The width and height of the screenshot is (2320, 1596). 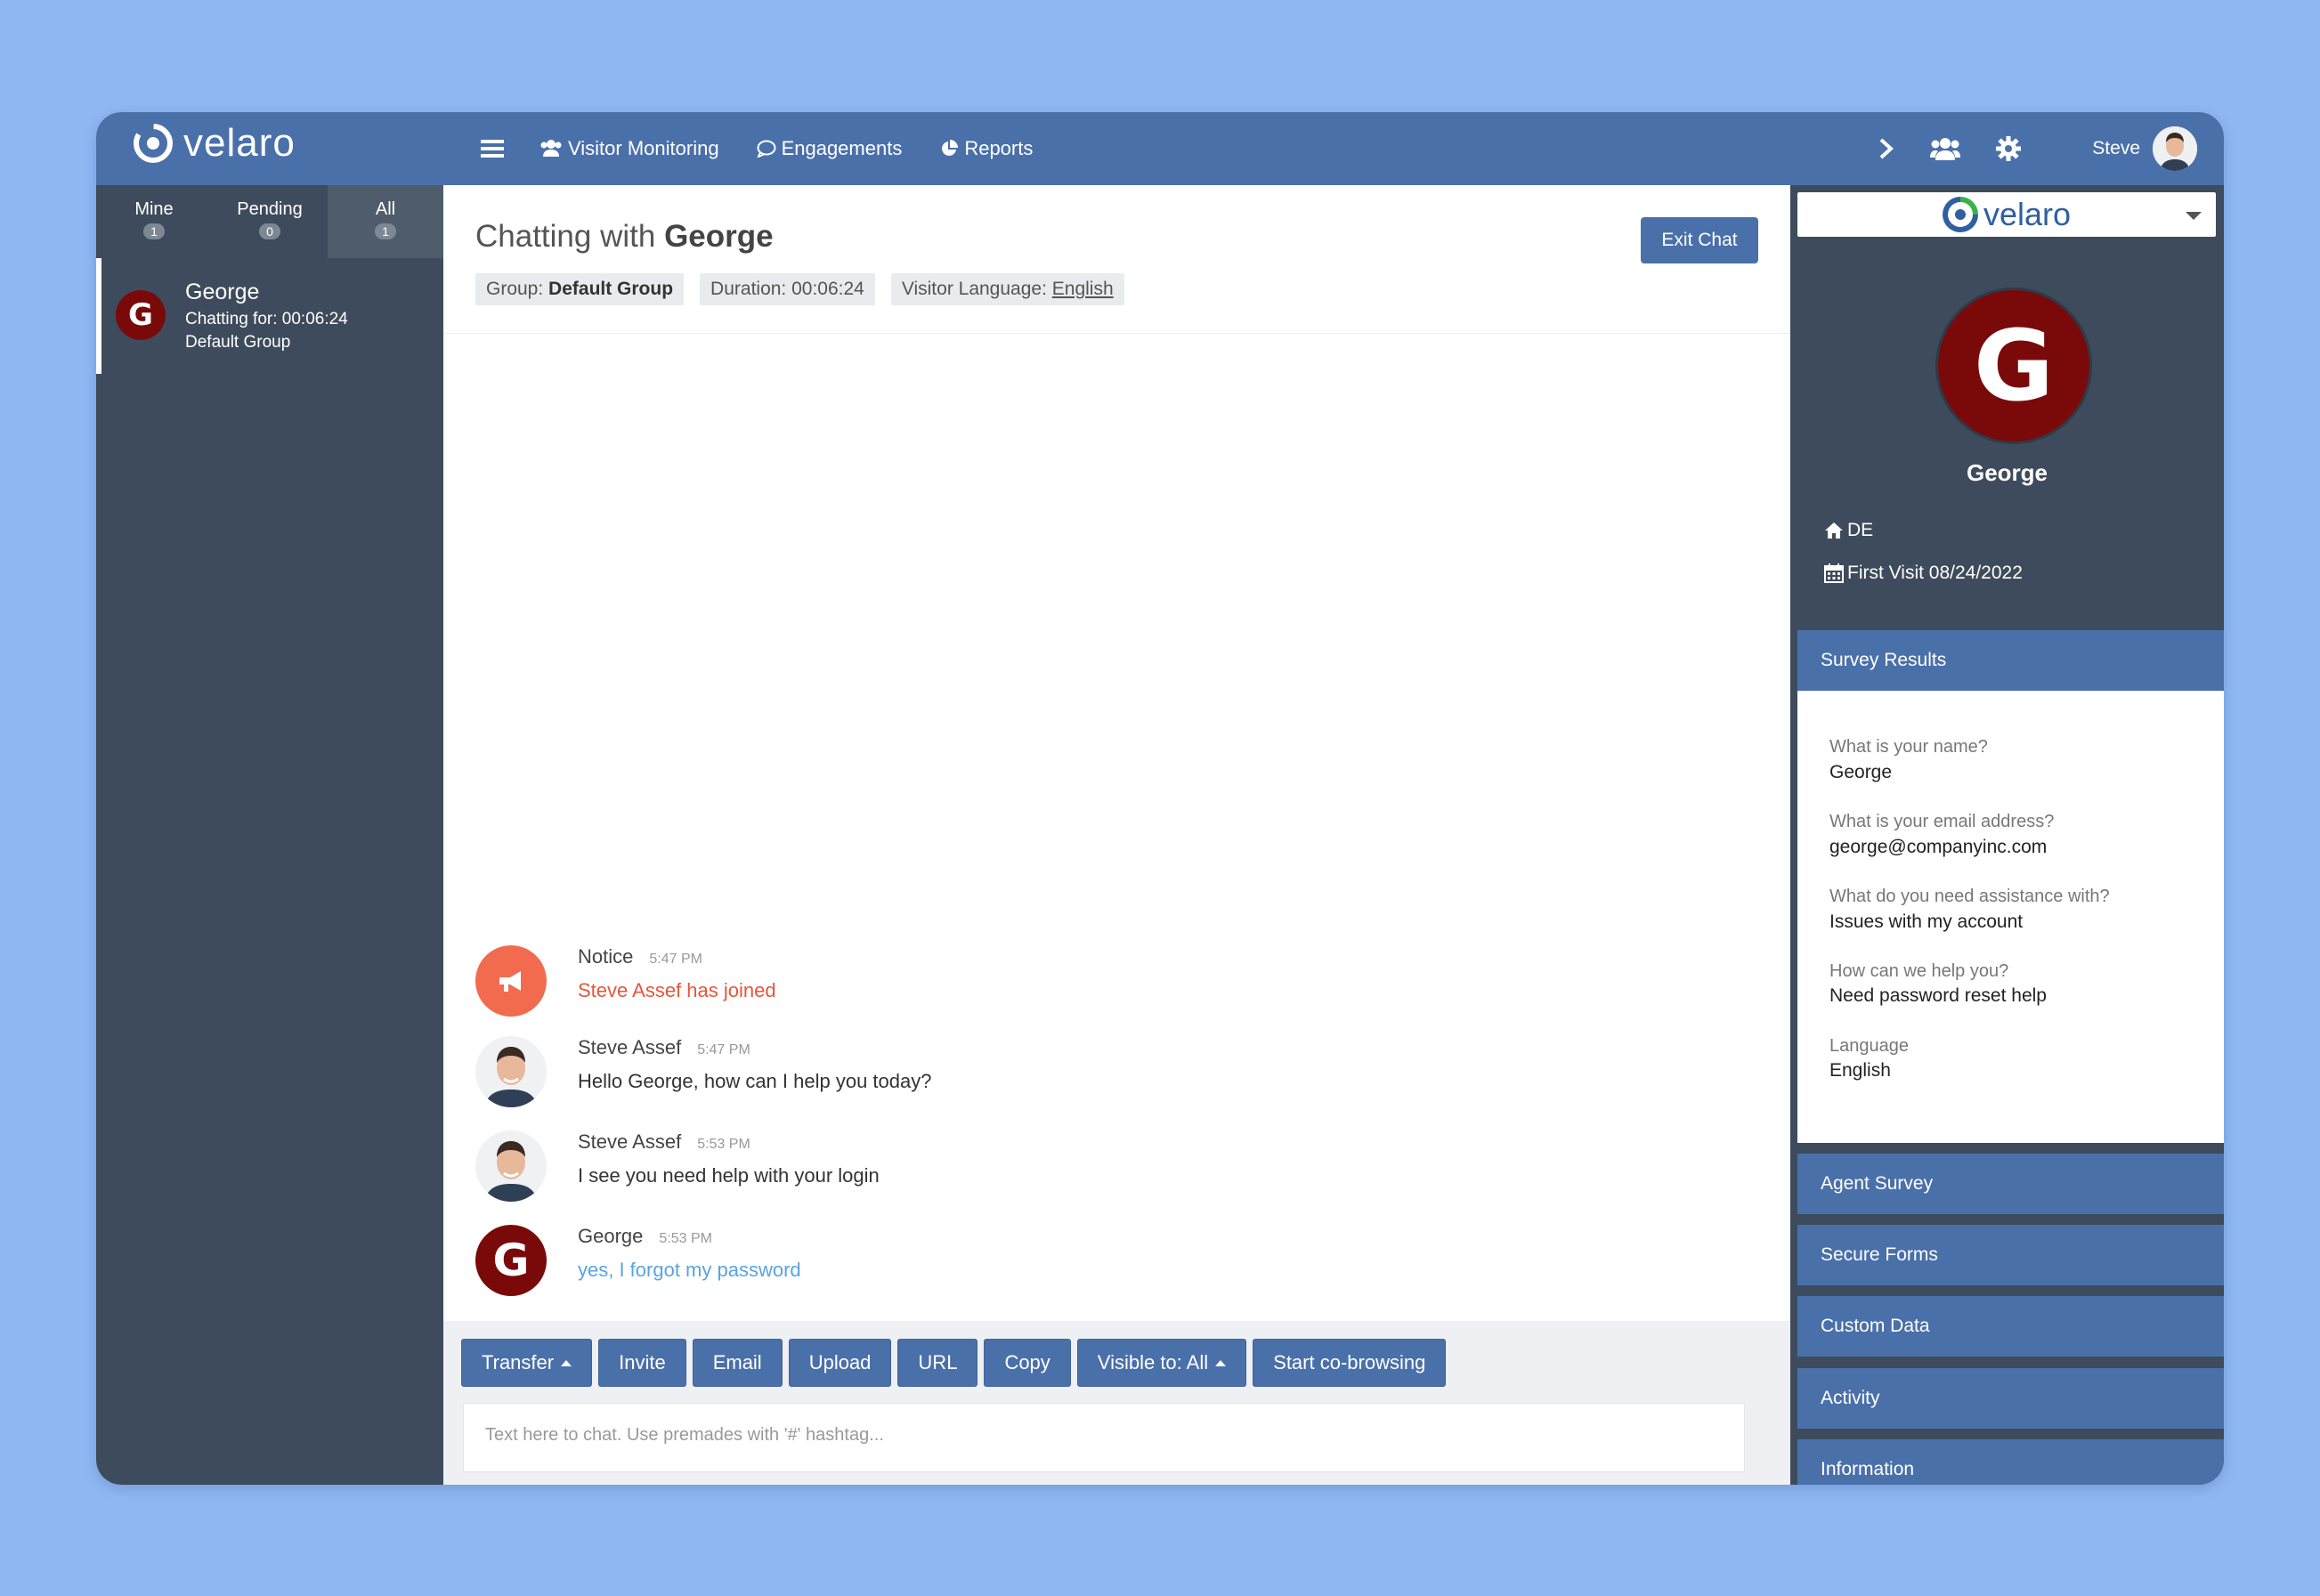 I want to click on brand-selector: velaro, so click(x=2006, y=214).